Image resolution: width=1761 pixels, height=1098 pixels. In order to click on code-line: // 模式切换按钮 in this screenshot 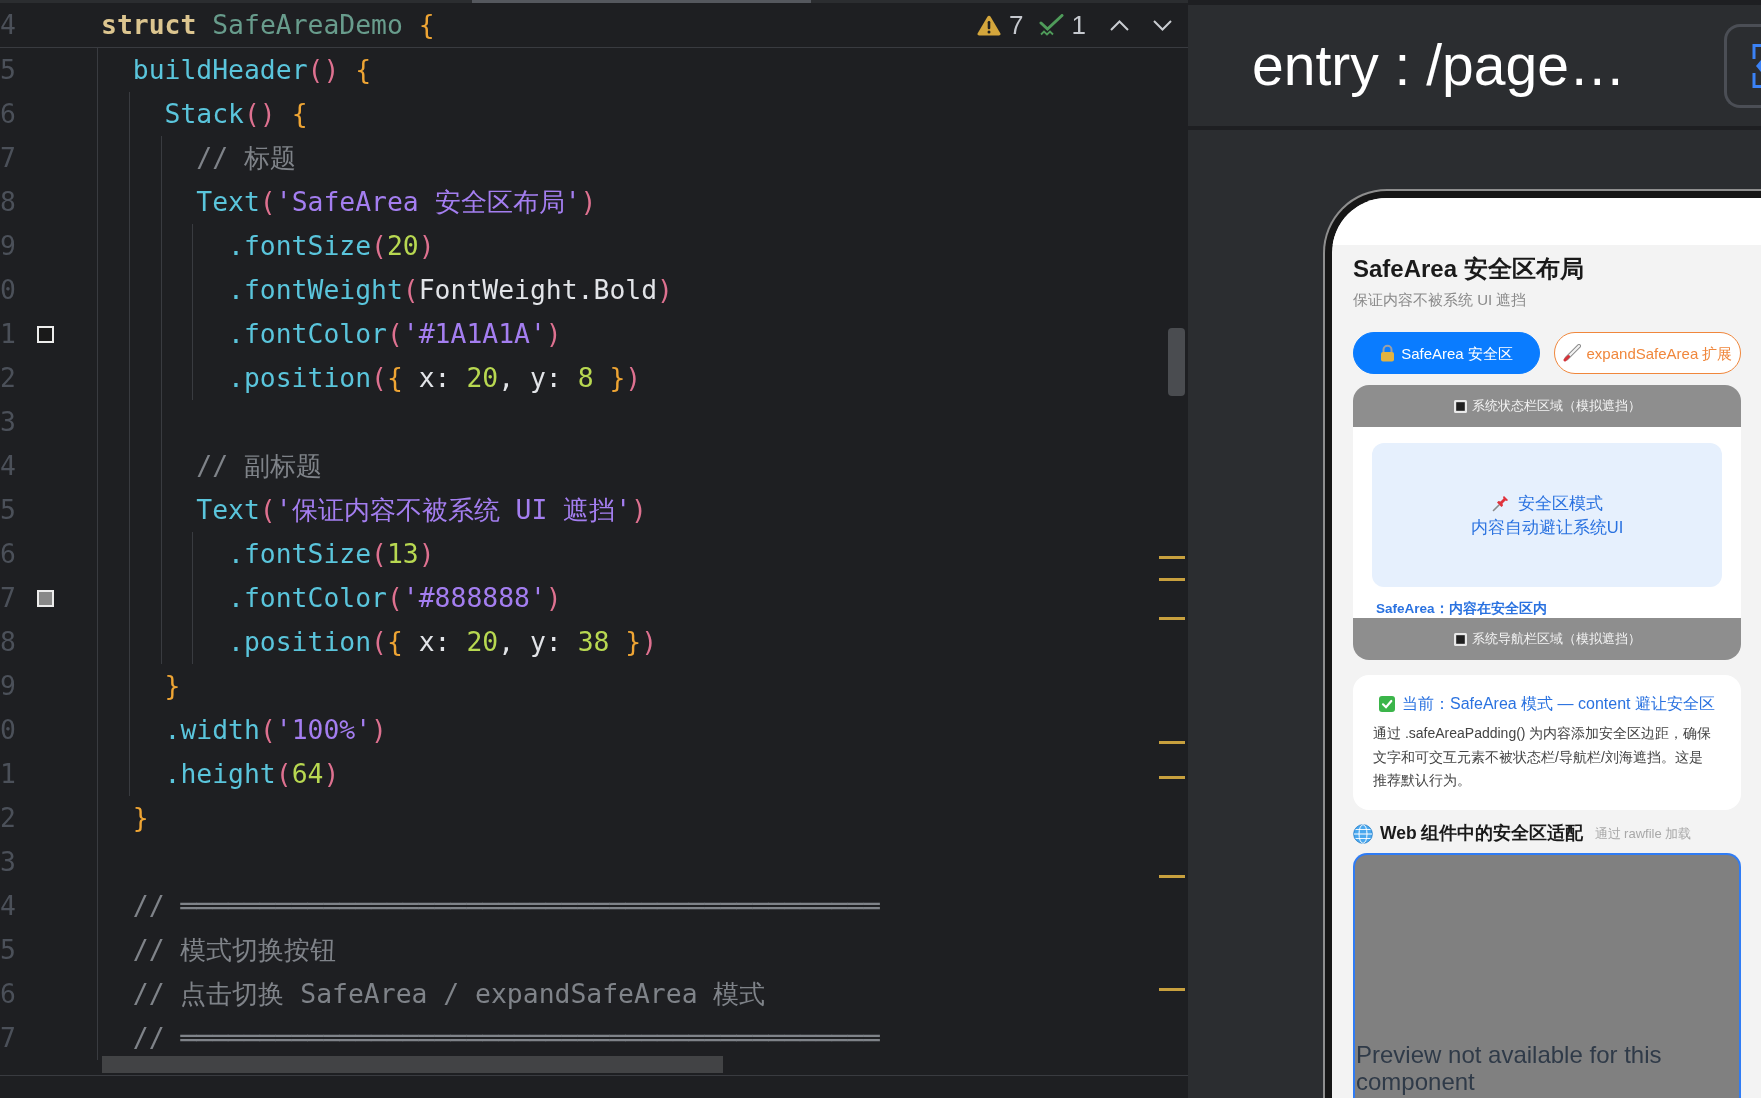, I will do `click(234, 950)`.